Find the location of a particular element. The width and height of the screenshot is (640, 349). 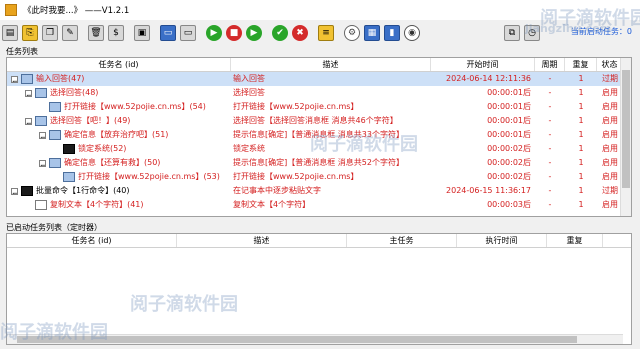

save-icon: ▣ is located at coordinates (142, 33).